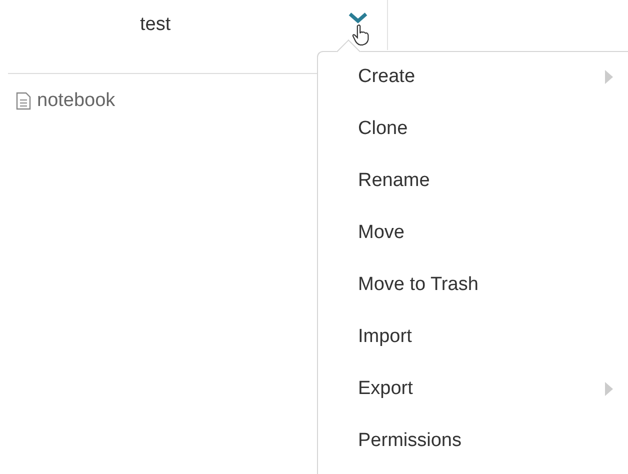 The image size is (628, 474). What do you see at coordinates (473, 441) in the screenshot?
I see `menu-item: Permissions` at bounding box center [473, 441].